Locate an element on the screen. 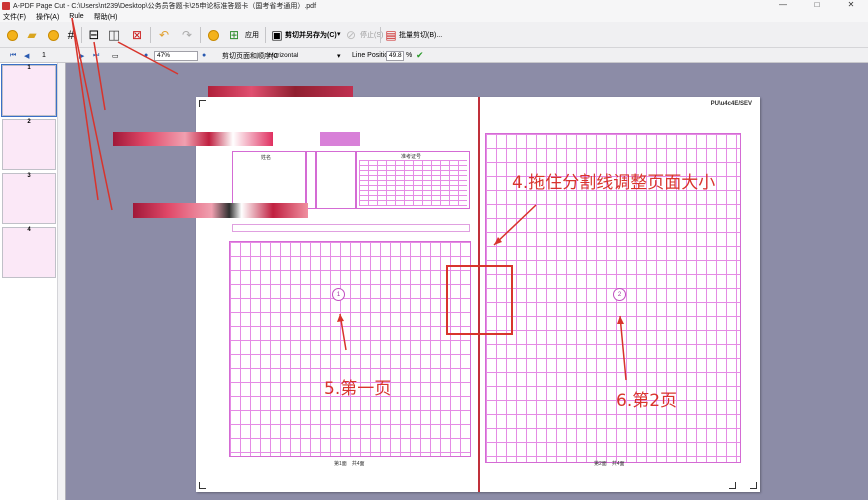  annotation-step6: 6.第2页 is located at coordinates (647, 401).